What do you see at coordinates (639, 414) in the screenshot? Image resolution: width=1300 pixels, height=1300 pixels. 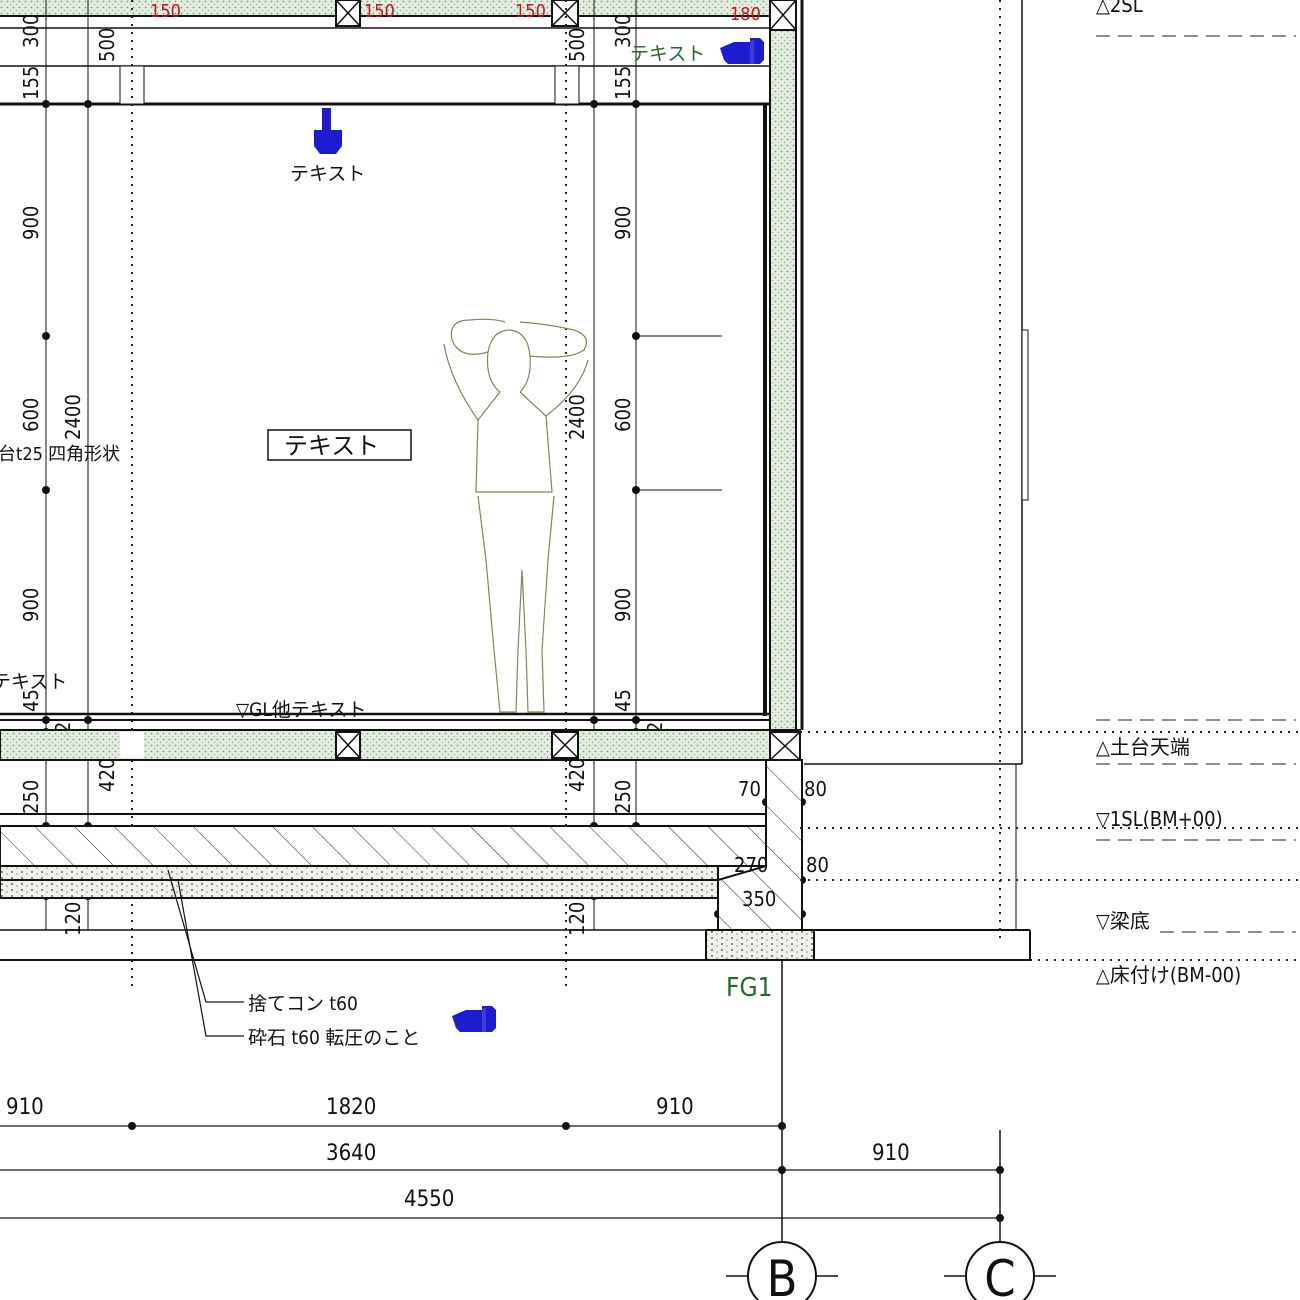 I see `right-vertical-dimensions: 300 155 900 600 900 45 122 250` at bounding box center [639, 414].